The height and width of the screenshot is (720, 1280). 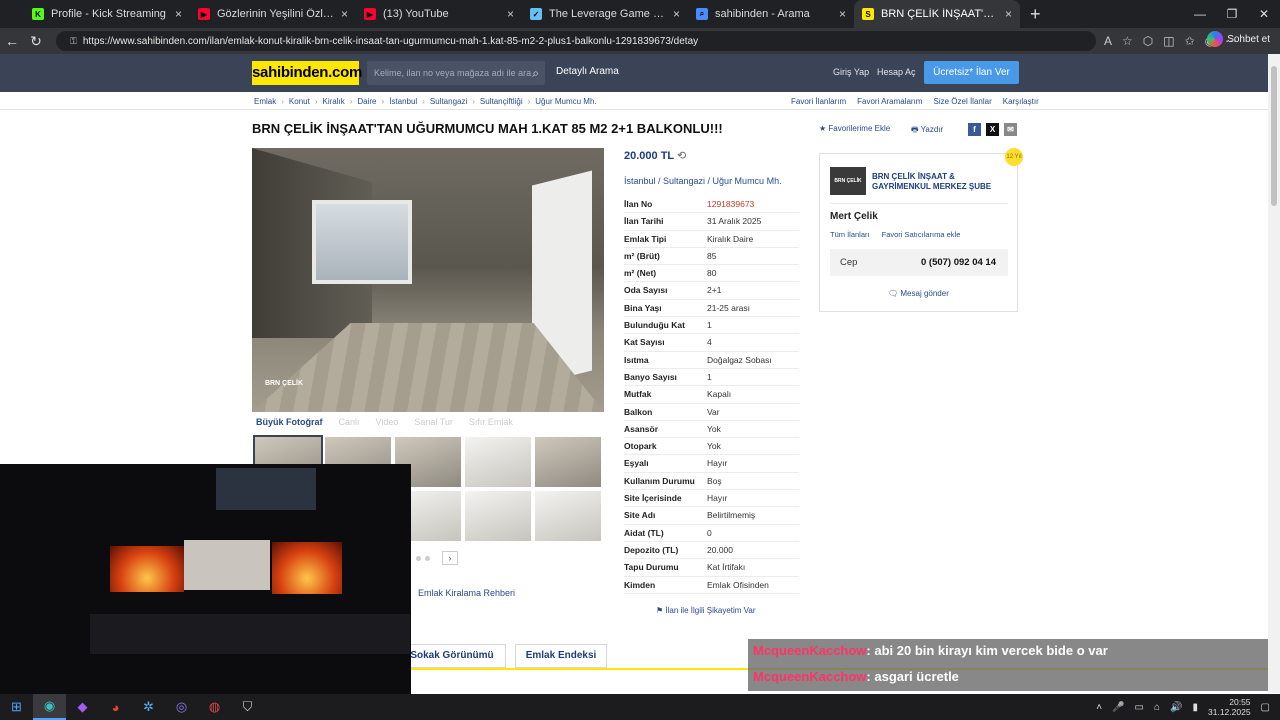 What do you see at coordinates (82, 707) in the screenshot?
I see `copilot-taskbar-icon: ◆` at bounding box center [82, 707].